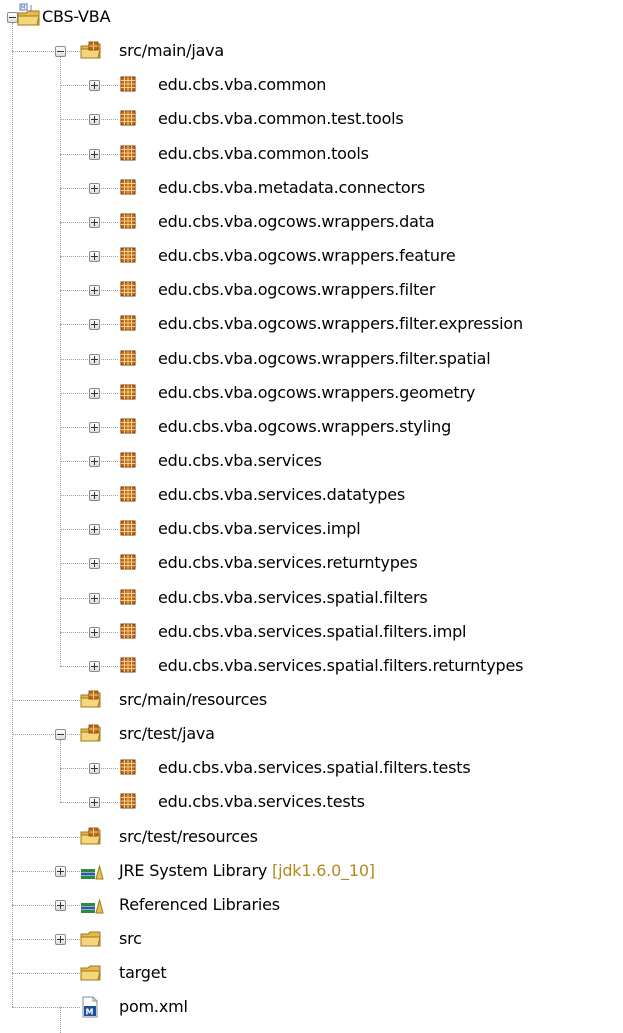 Image resolution: width=623 pixels, height=1033 pixels. What do you see at coordinates (311, 976) in the screenshot?
I see `tree-row: target` at bounding box center [311, 976].